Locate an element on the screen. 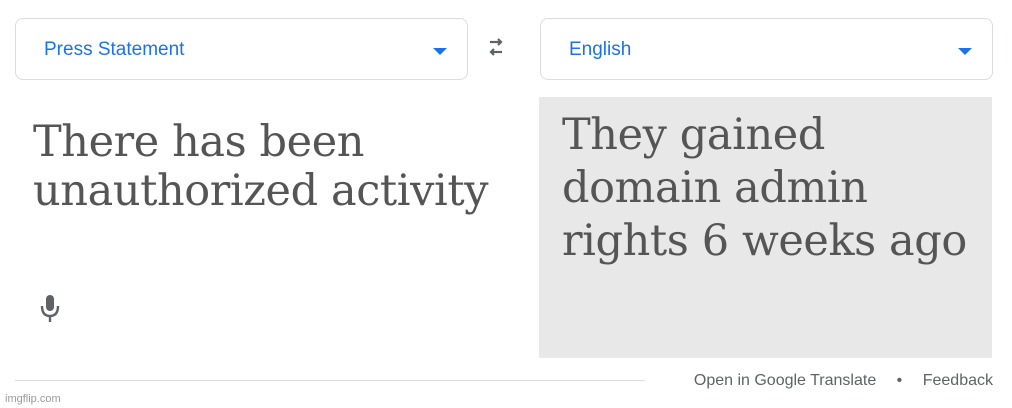  source-language-selector: Press Statement is located at coordinates (241, 49).